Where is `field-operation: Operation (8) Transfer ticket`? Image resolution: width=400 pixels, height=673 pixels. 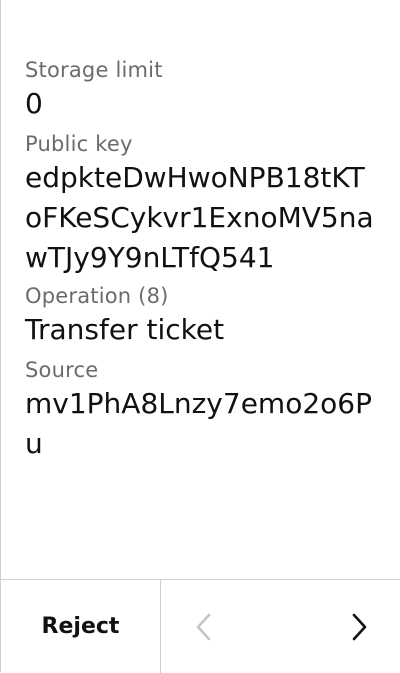 field-operation: Operation (8) Transfer ticket is located at coordinates (201, 316).